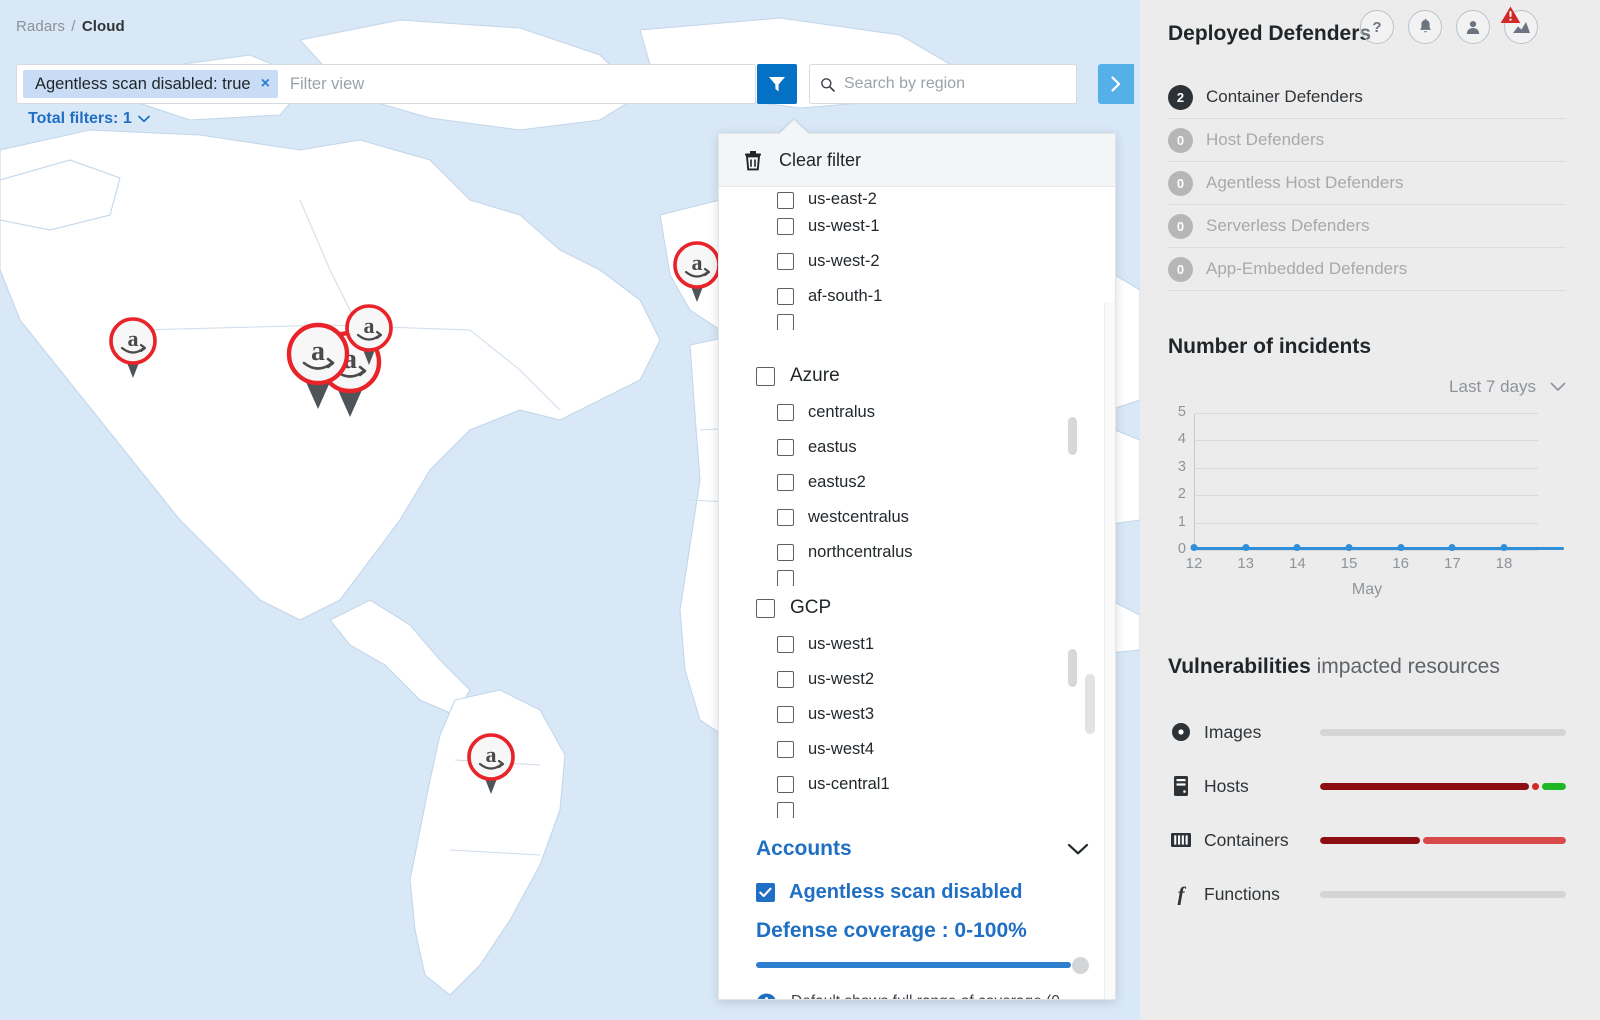  What do you see at coordinates (1072, 436) in the screenshot?
I see `azure-list-scrollbar-thumb` at bounding box center [1072, 436].